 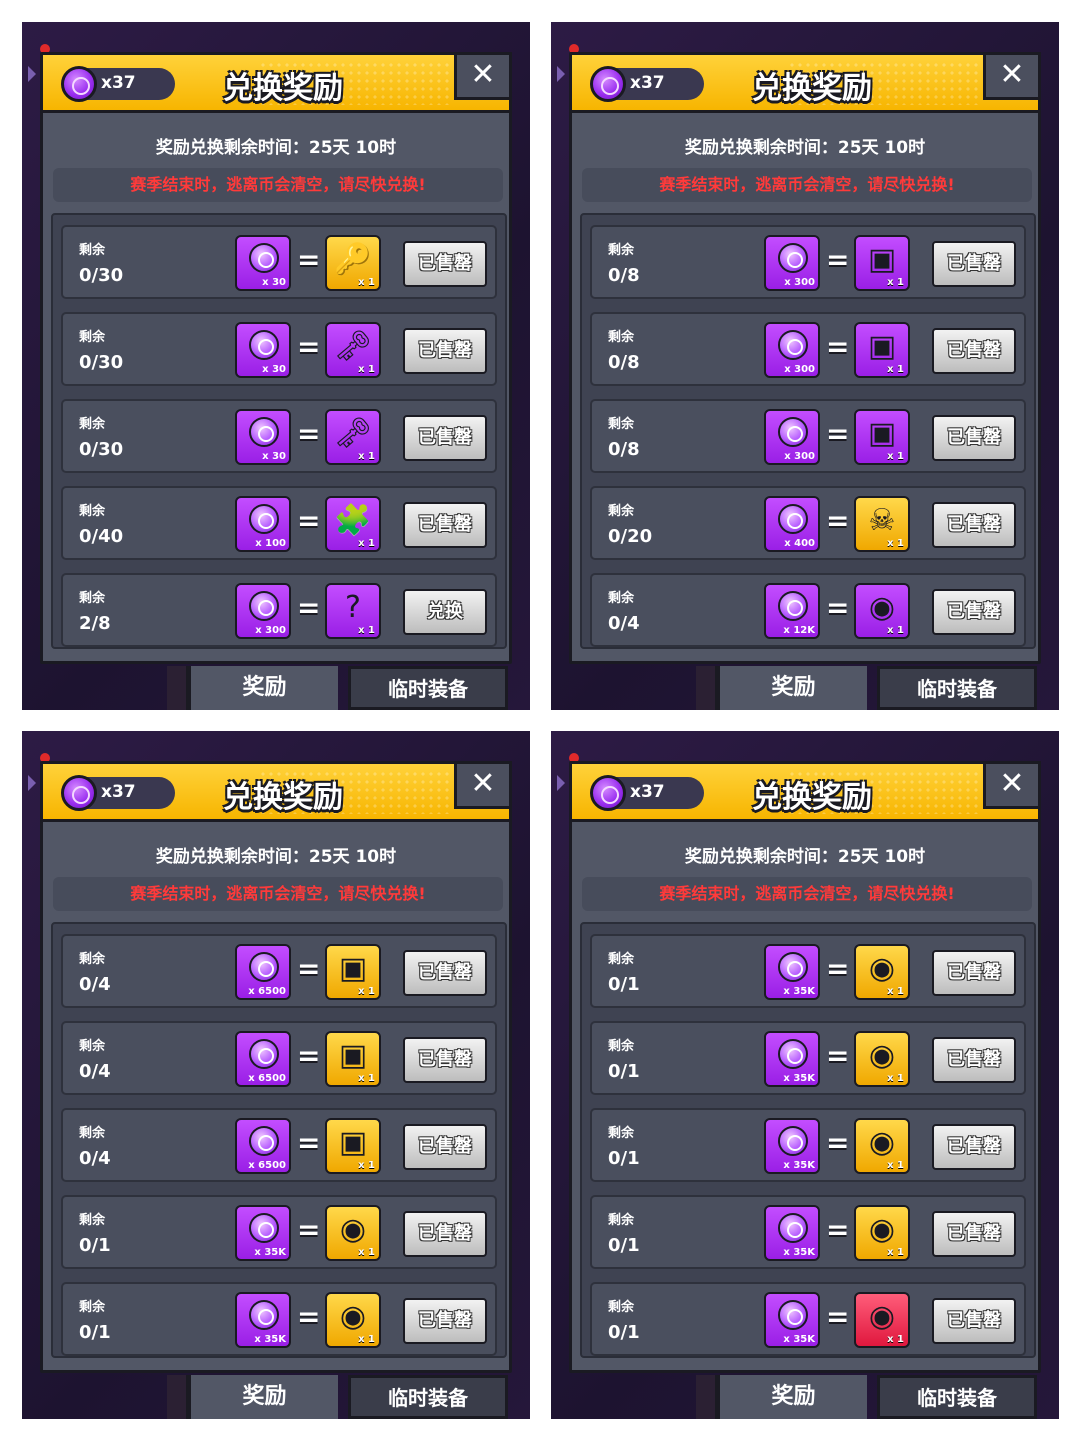 What do you see at coordinates (278, 894) in the screenshot?
I see `season-warning: 赛季结束时，逃离币会清空，请尽快兑换!` at bounding box center [278, 894].